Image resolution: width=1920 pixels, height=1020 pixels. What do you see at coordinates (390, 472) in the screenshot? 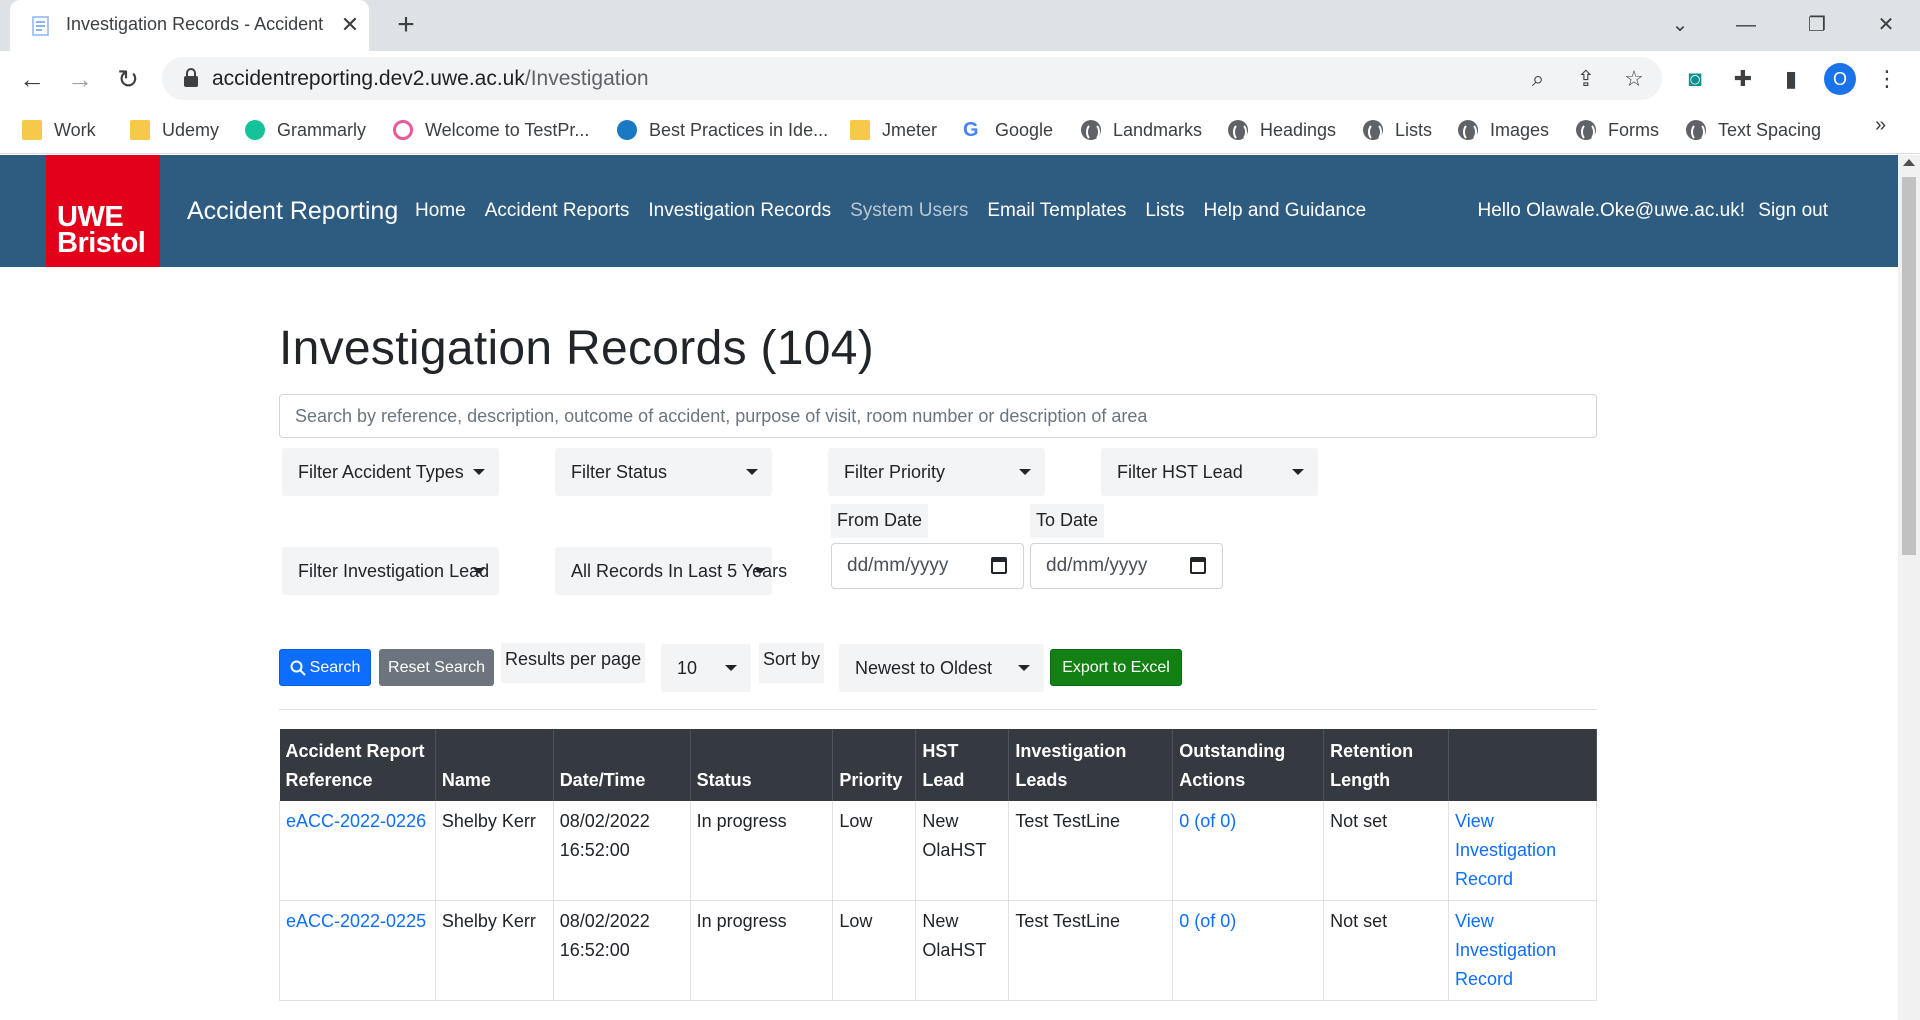
I see `filter-accident-types: Filter Accident Types` at bounding box center [390, 472].